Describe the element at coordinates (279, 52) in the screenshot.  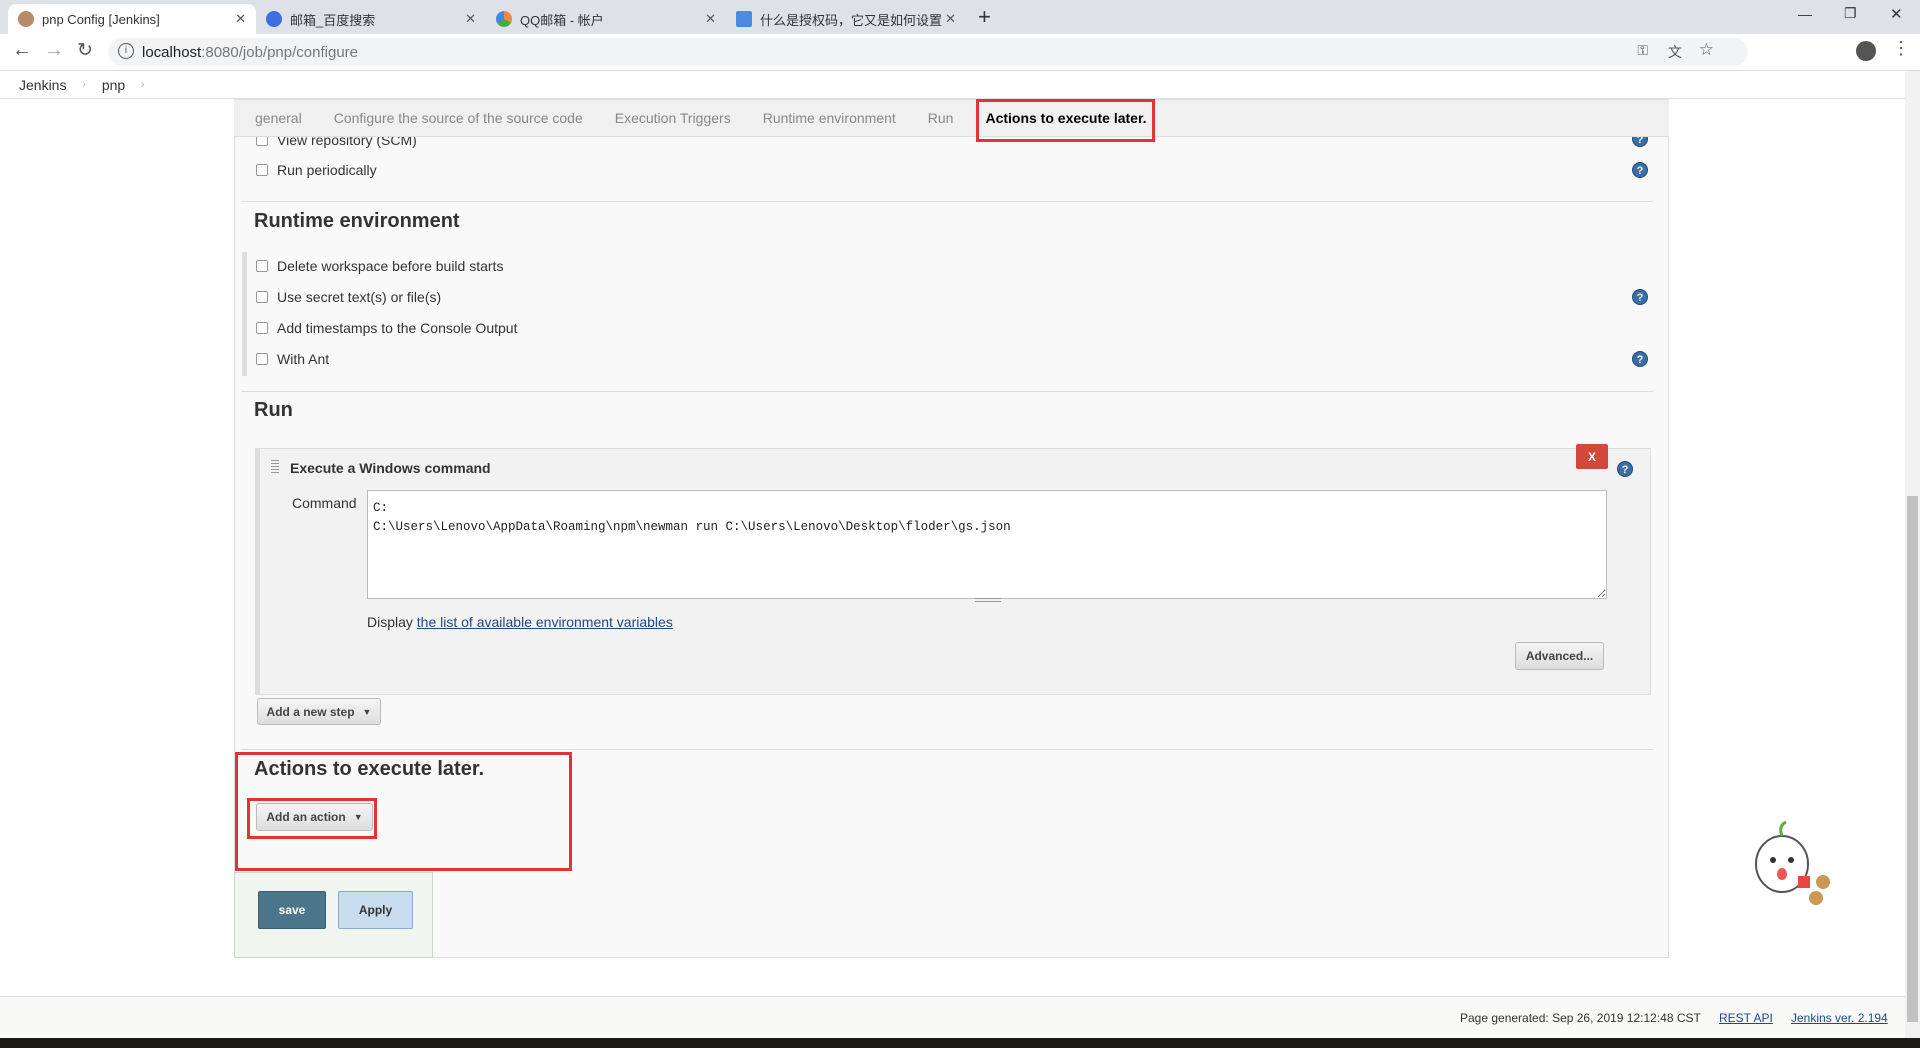
I see `url-path: :8080/job/pnp/configure` at that location.